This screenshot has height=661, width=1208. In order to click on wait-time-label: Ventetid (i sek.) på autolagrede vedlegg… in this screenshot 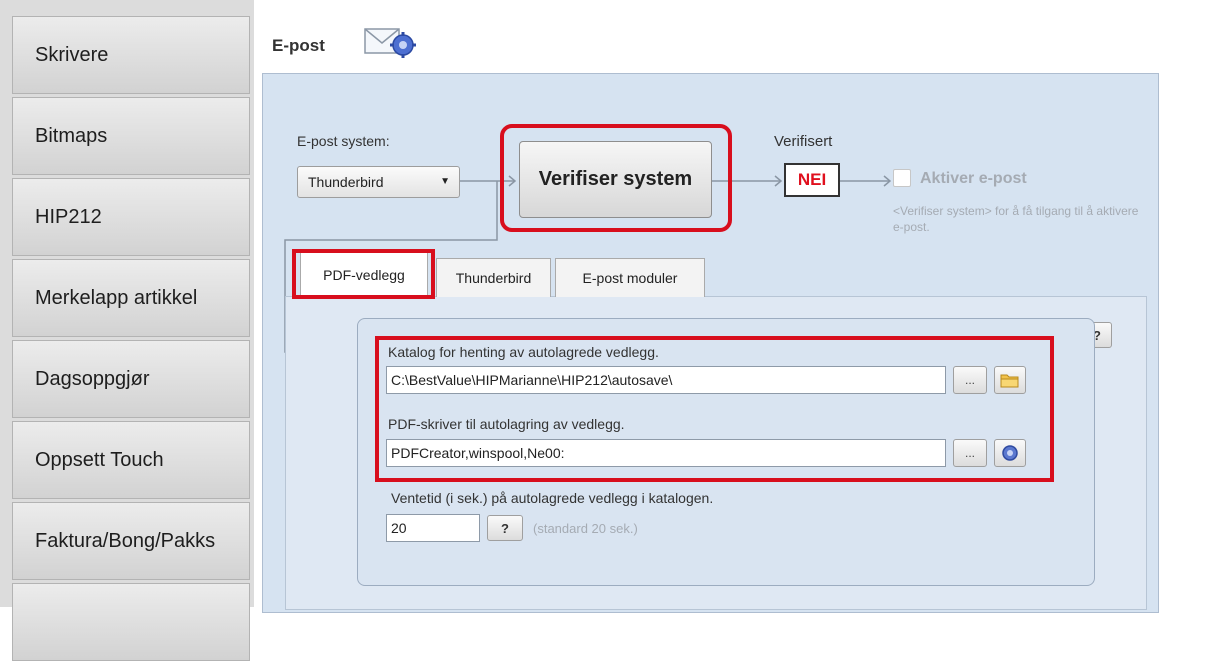, I will do `click(552, 498)`.